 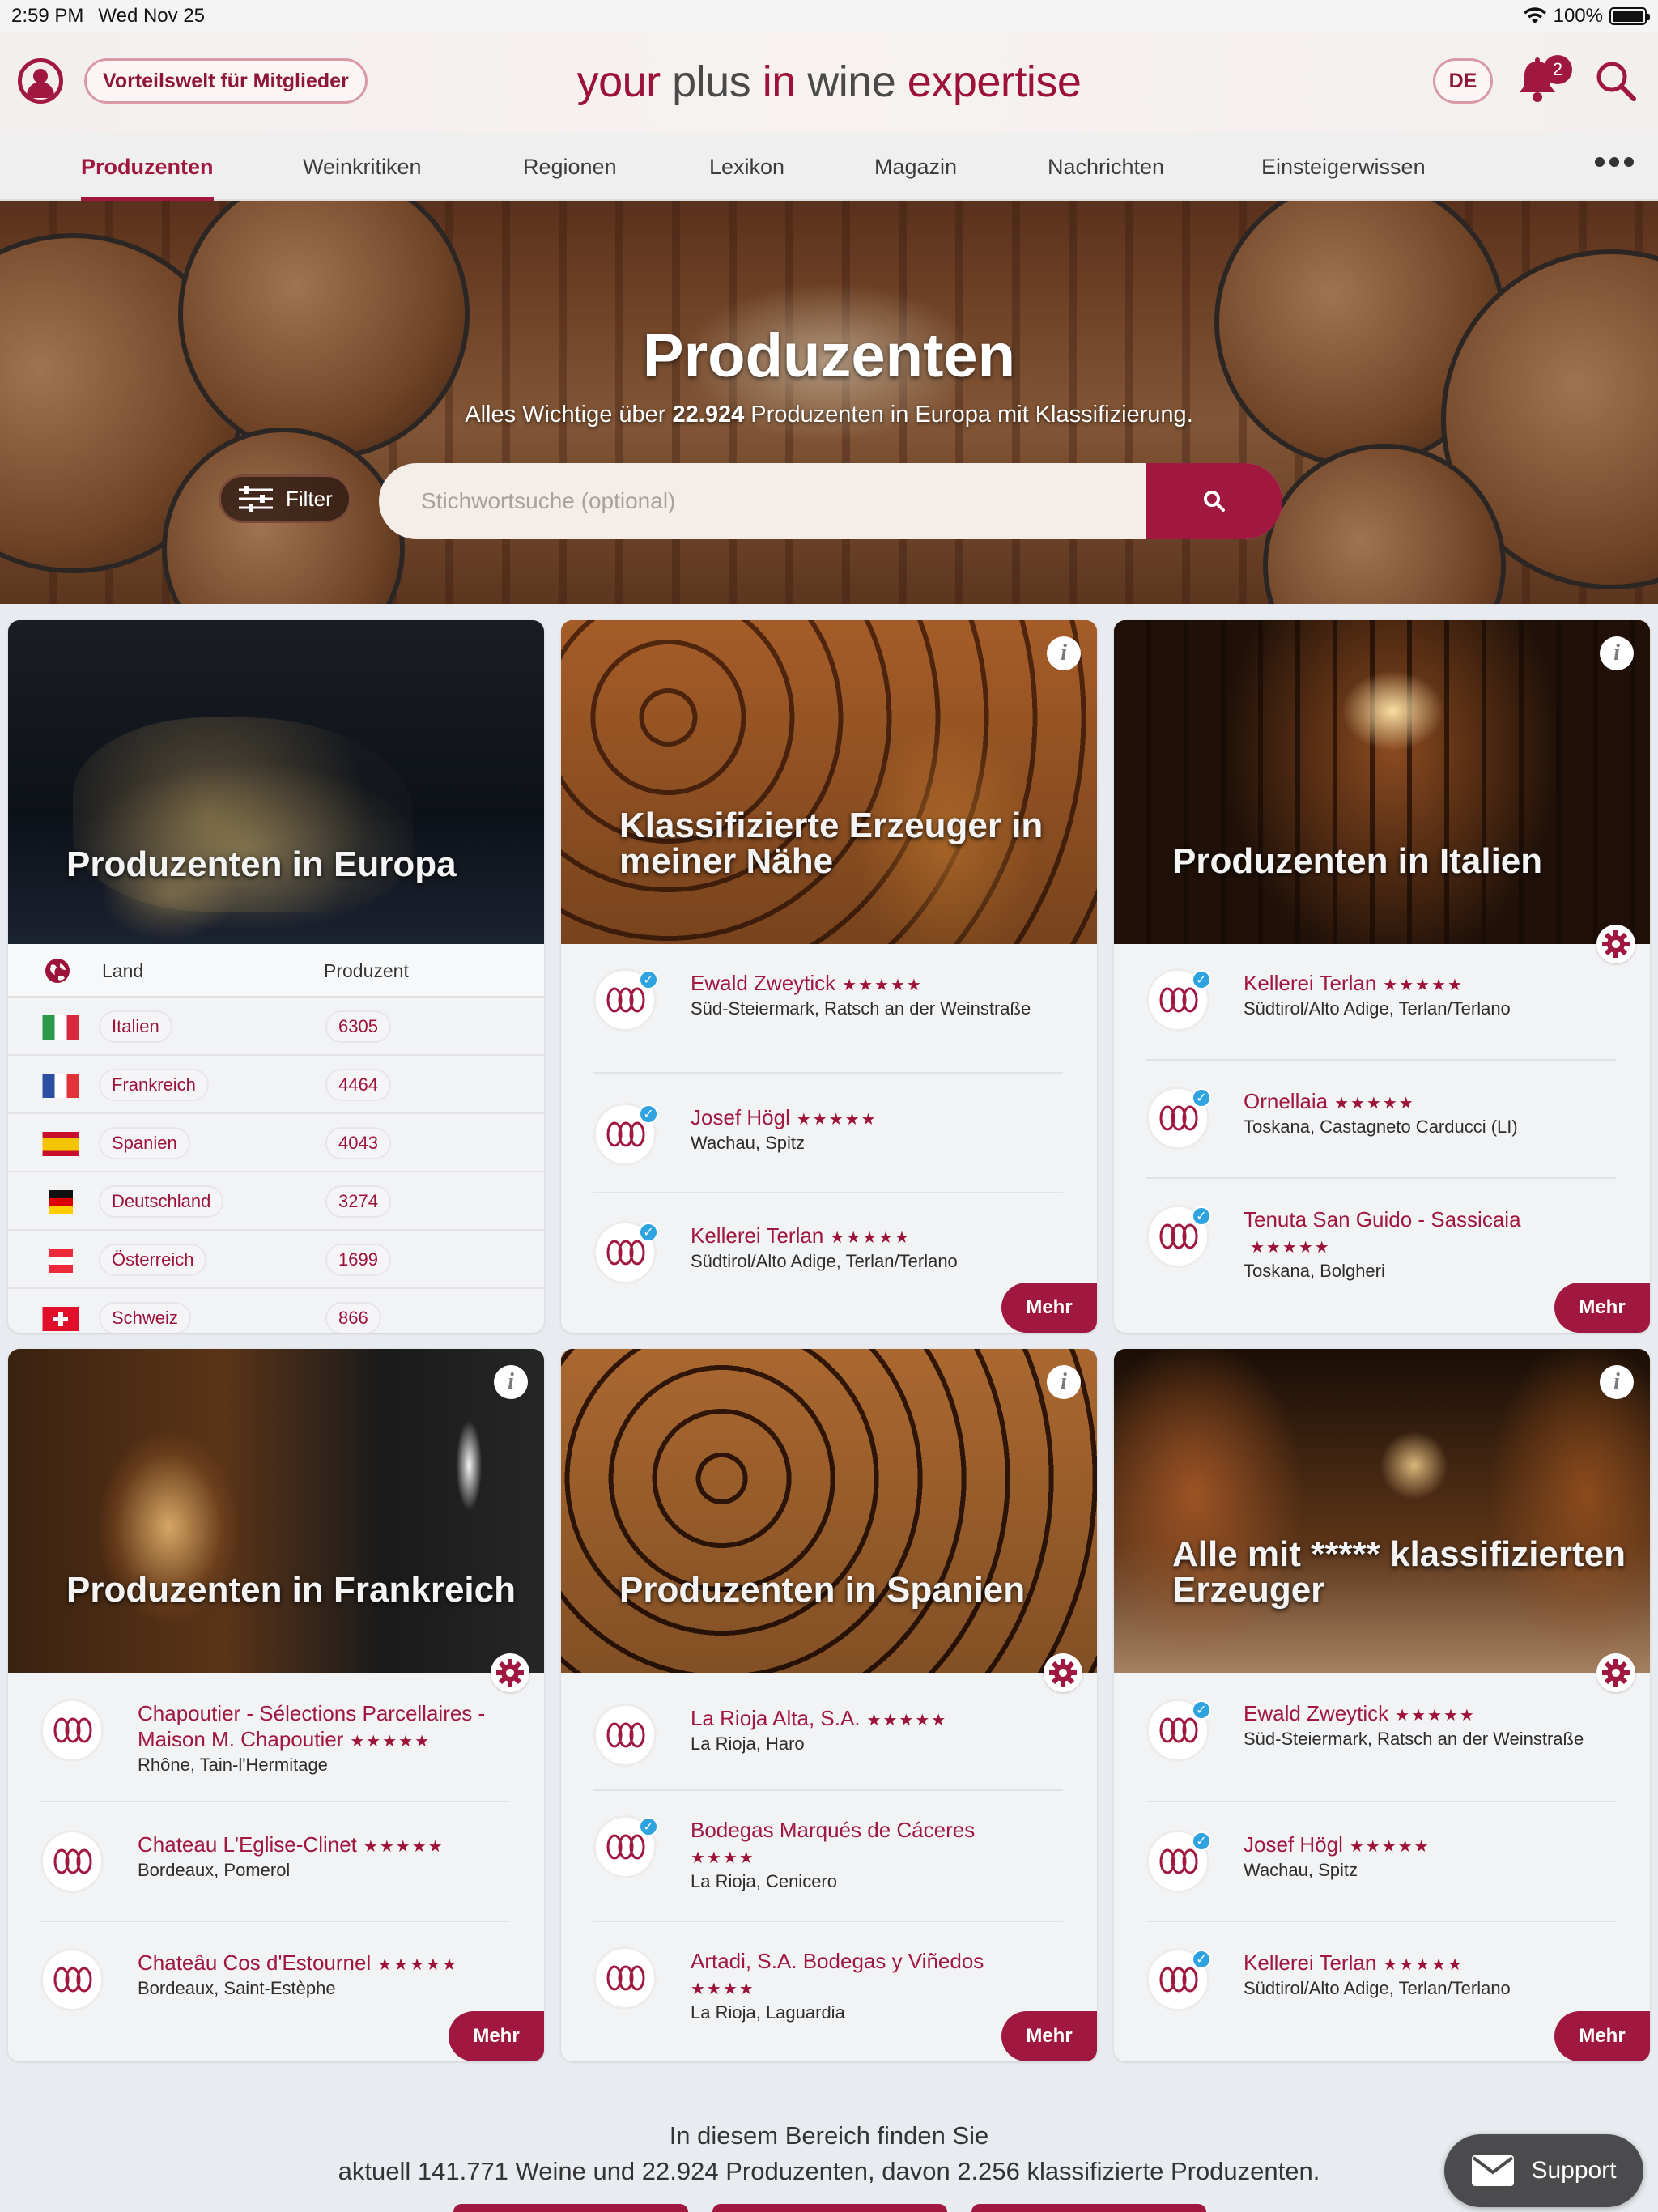 What do you see at coordinates (293, 1590) in the screenshot?
I see `france-title: Produzenten in Frankreich` at bounding box center [293, 1590].